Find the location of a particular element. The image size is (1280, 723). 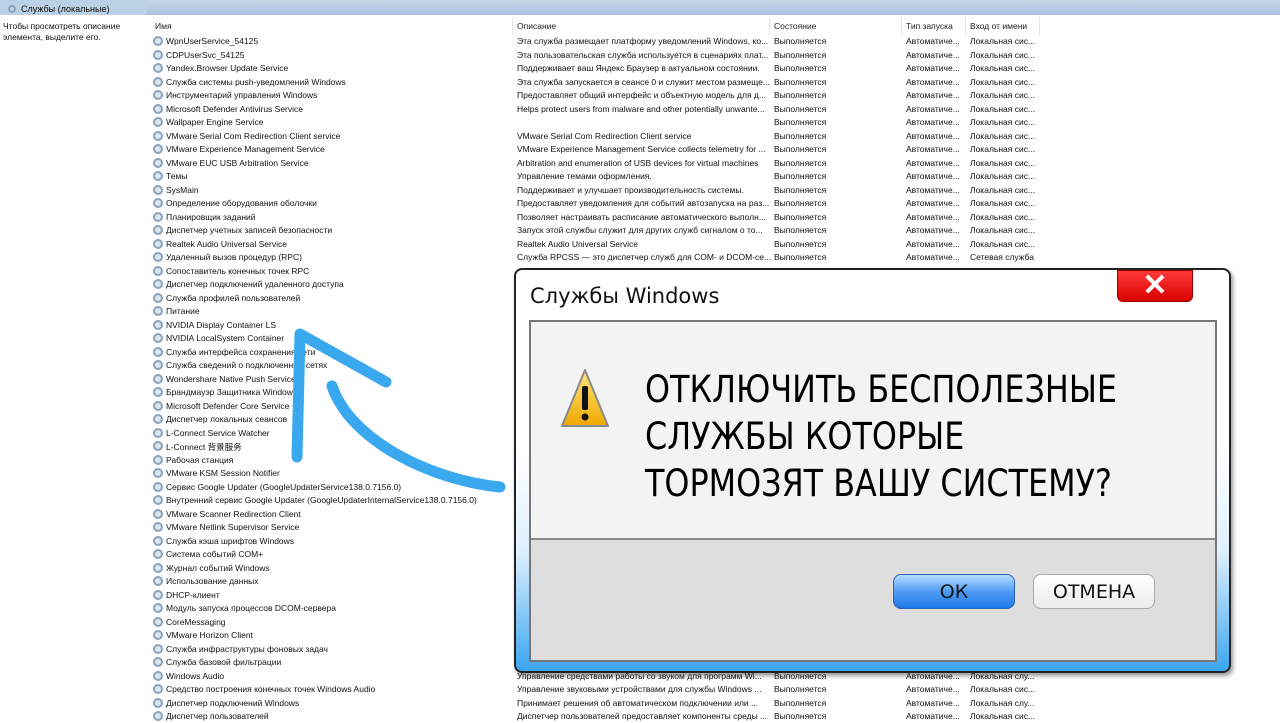

service-name: Питание is located at coordinates (183, 311).